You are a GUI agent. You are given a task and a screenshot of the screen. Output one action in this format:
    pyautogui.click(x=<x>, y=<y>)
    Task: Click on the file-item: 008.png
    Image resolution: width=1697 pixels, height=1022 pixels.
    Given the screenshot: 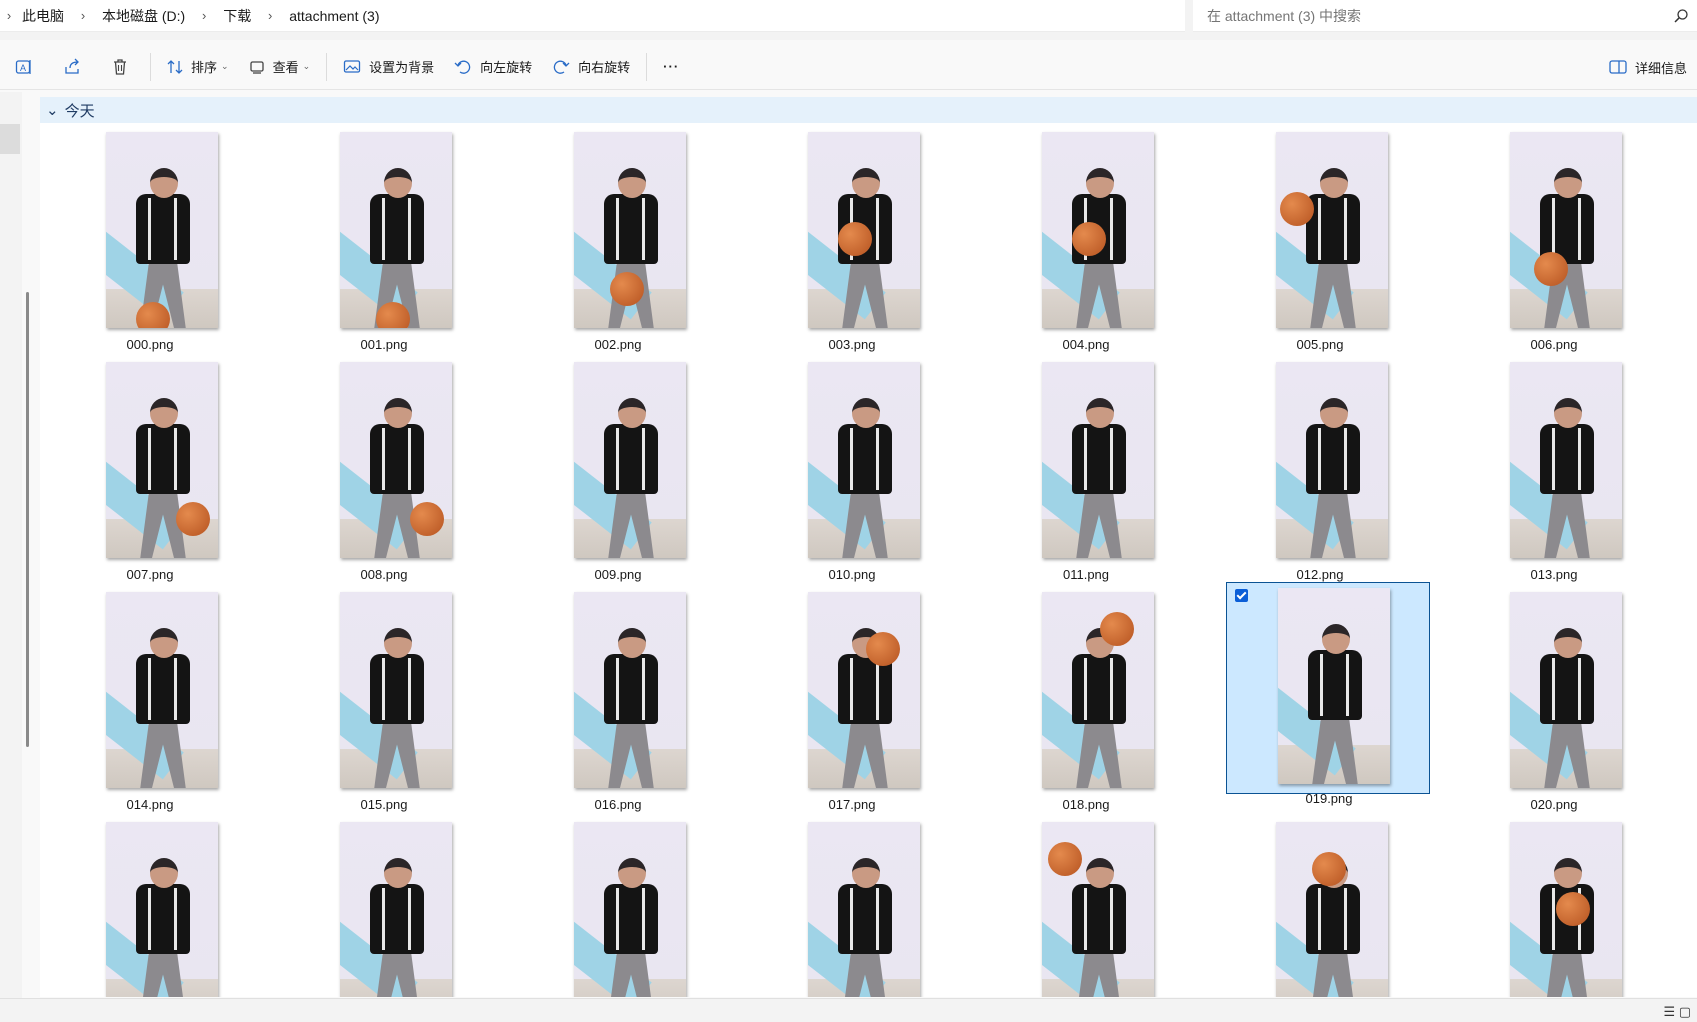 What is the action you would take?
    pyautogui.click(x=384, y=471)
    